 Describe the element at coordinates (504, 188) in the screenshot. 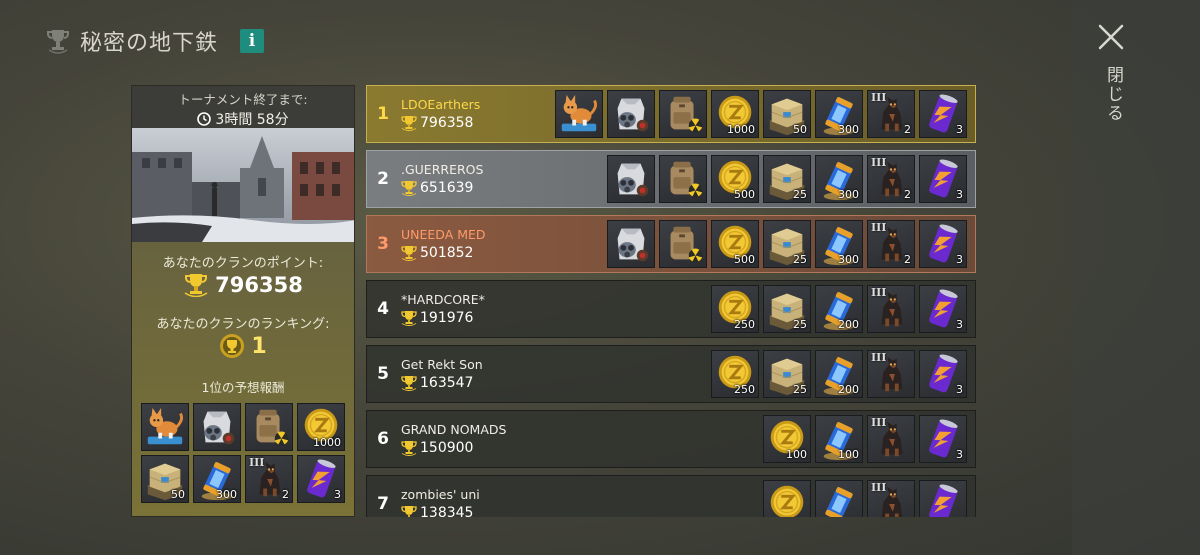

I see `clan-score: 651639` at that location.